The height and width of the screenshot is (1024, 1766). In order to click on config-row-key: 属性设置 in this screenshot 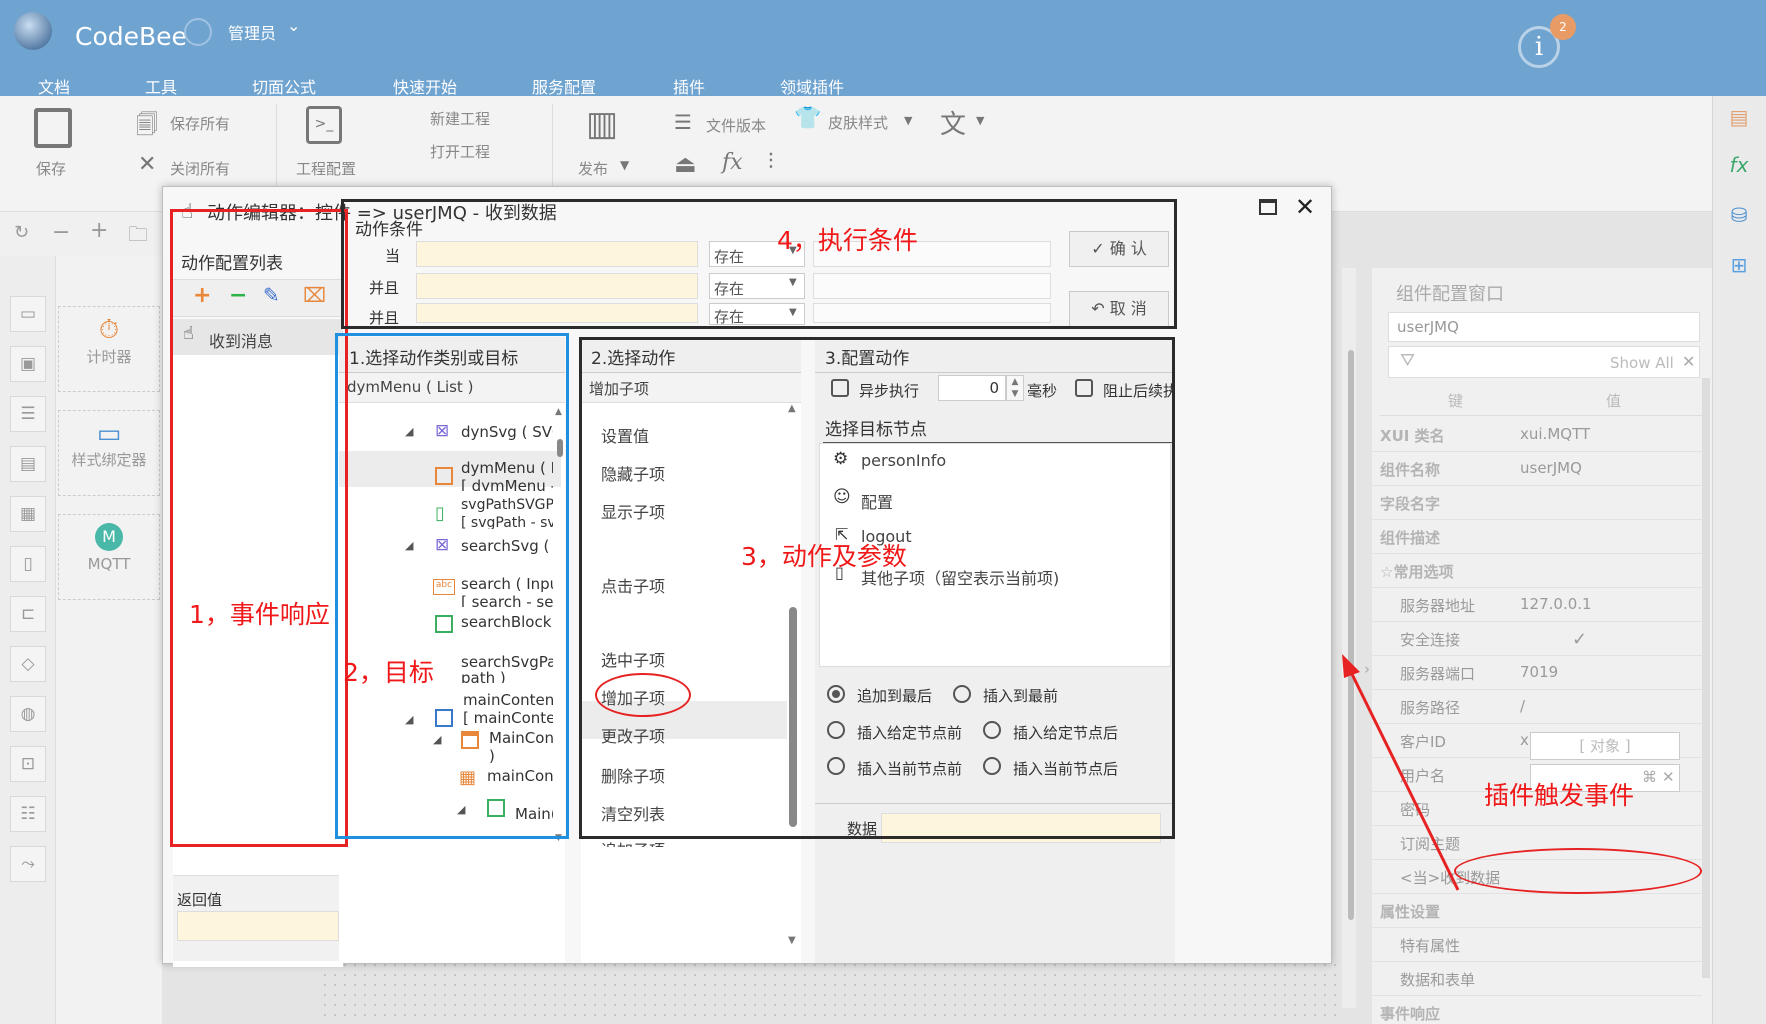, I will do `click(1410, 912)`.